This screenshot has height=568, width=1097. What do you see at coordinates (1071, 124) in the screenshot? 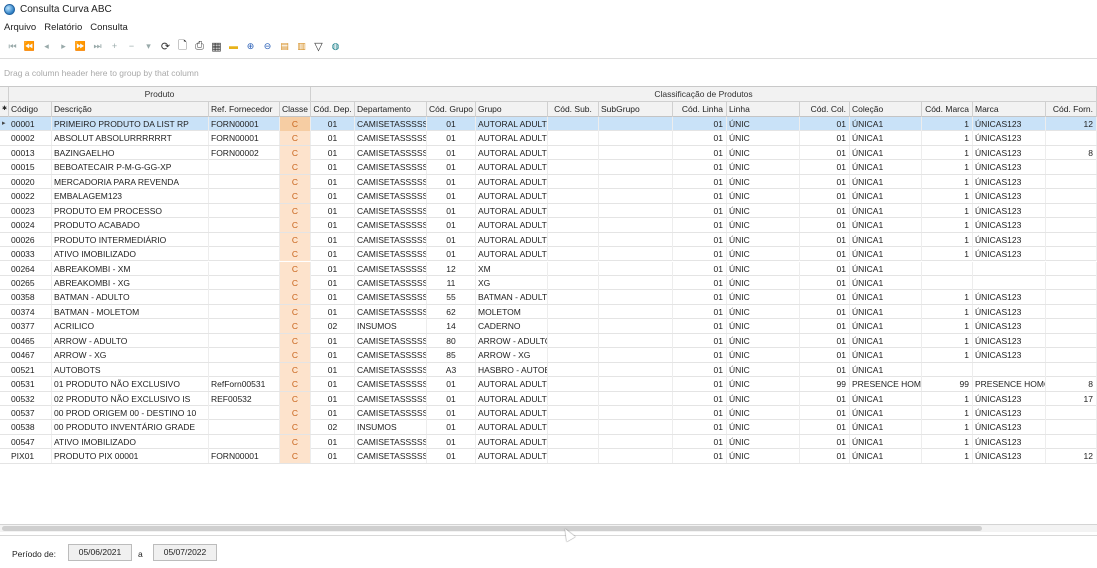
I see `cell-cod-forn: 12` at bounding box center [1071, 124].